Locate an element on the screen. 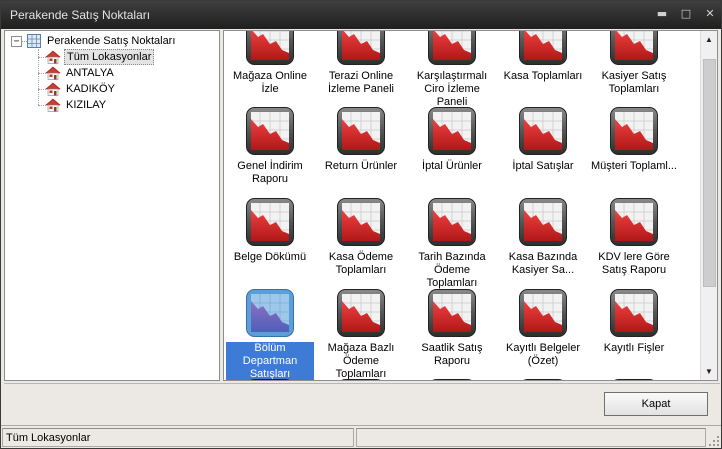 This screenshot has height=449, width=722. scroll-thumb is located at coordinates (709, 173).